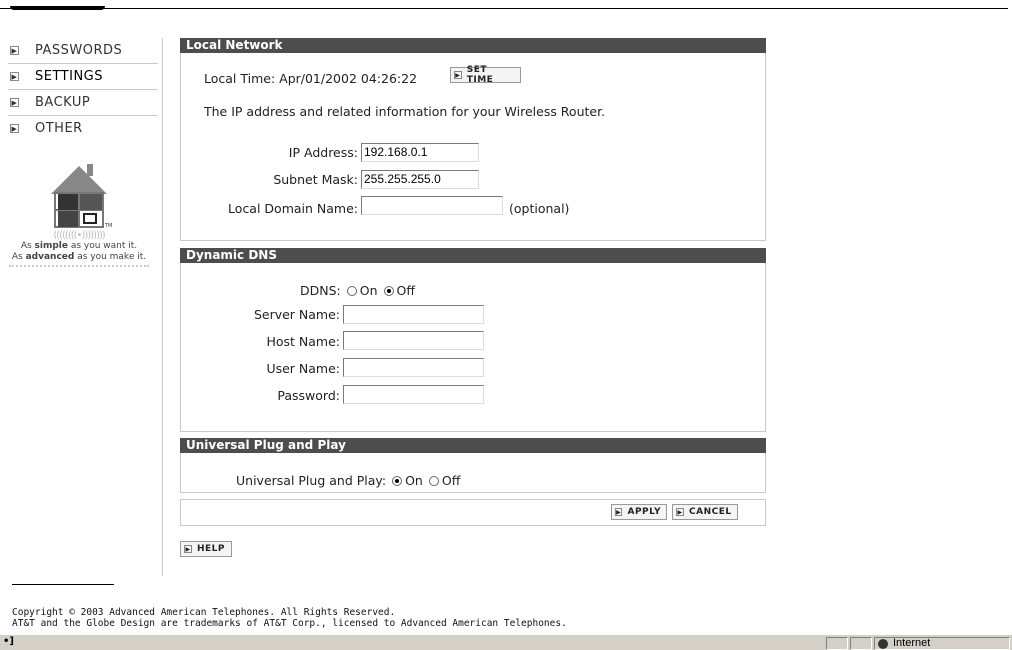 The width and height of the screenshot is (1012, 650). I want to click on footer-rule, so click(63, 584).